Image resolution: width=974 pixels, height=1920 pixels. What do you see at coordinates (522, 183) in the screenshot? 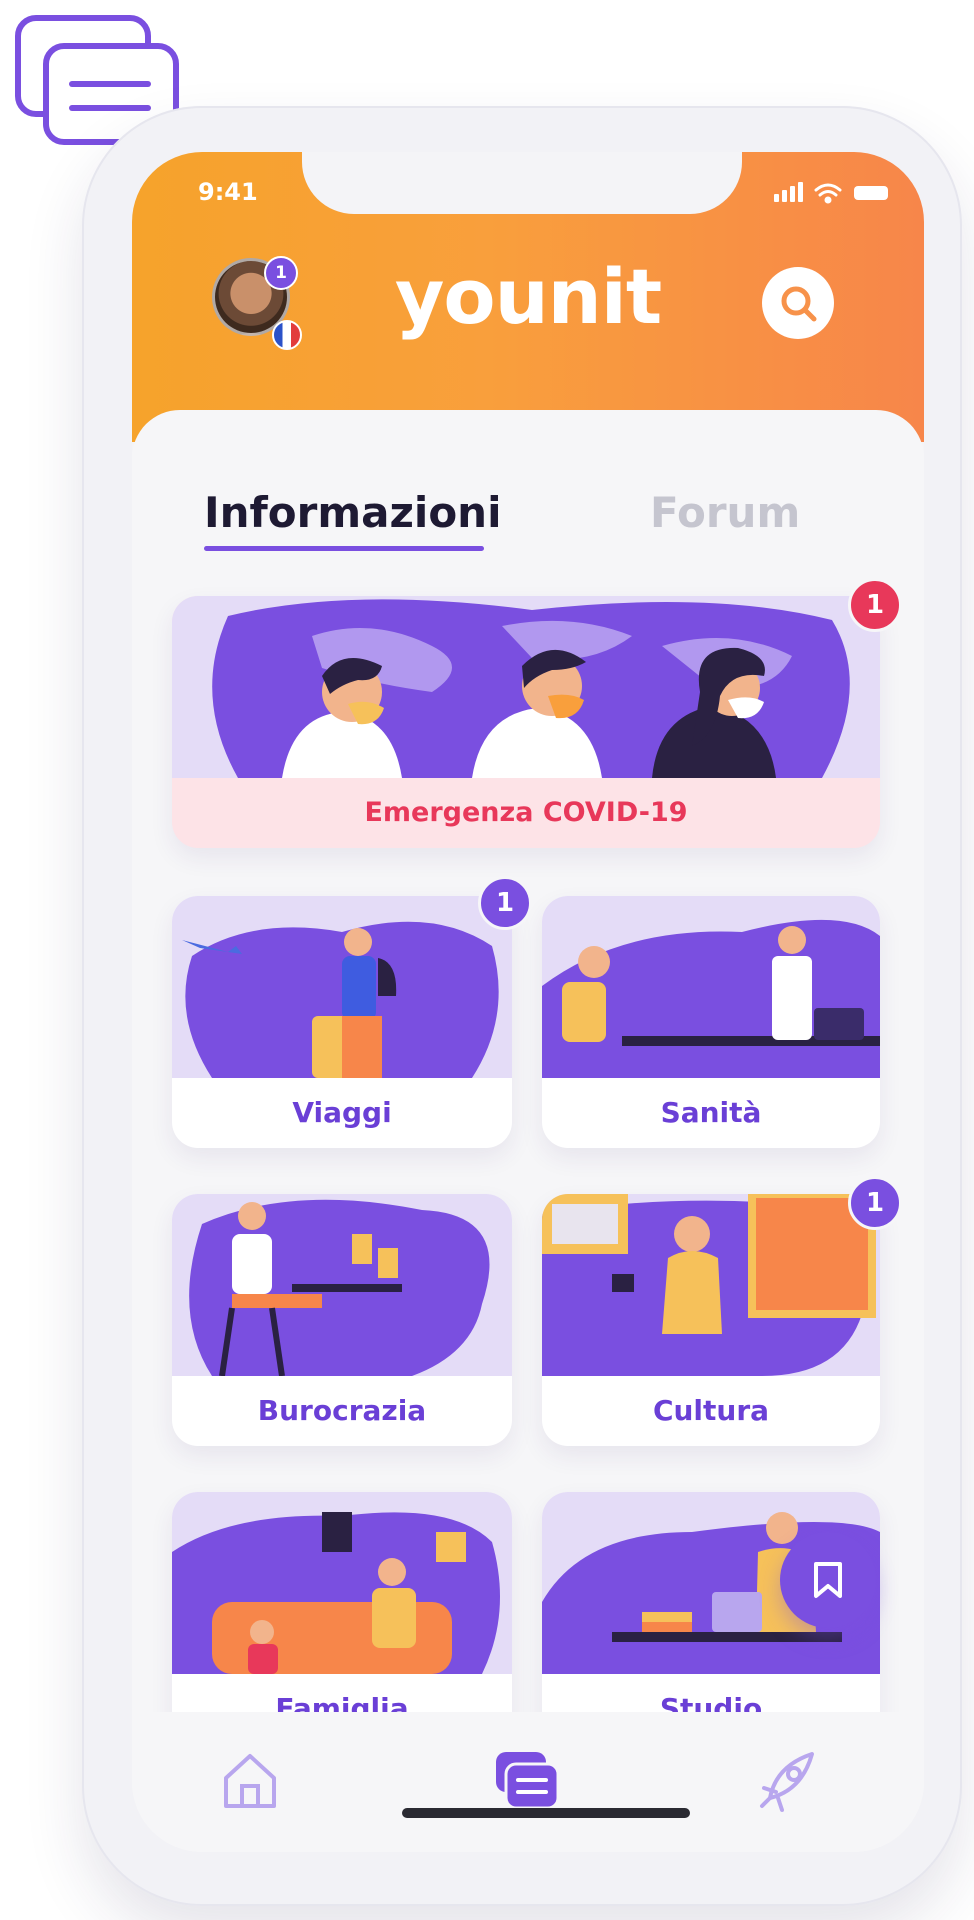
I see `notch` at bounding box center [522, 183].